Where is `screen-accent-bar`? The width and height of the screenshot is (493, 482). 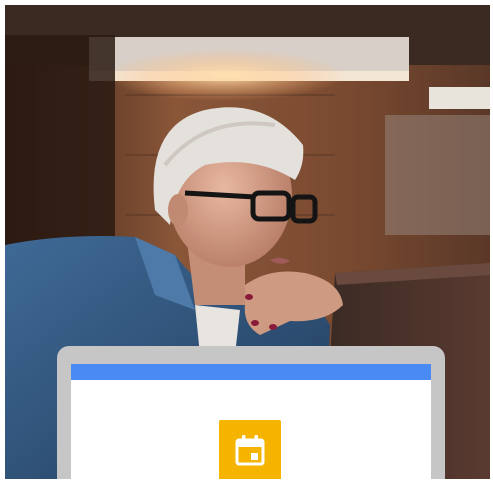
screen-accent-bar is located at coordinates (251, 372).